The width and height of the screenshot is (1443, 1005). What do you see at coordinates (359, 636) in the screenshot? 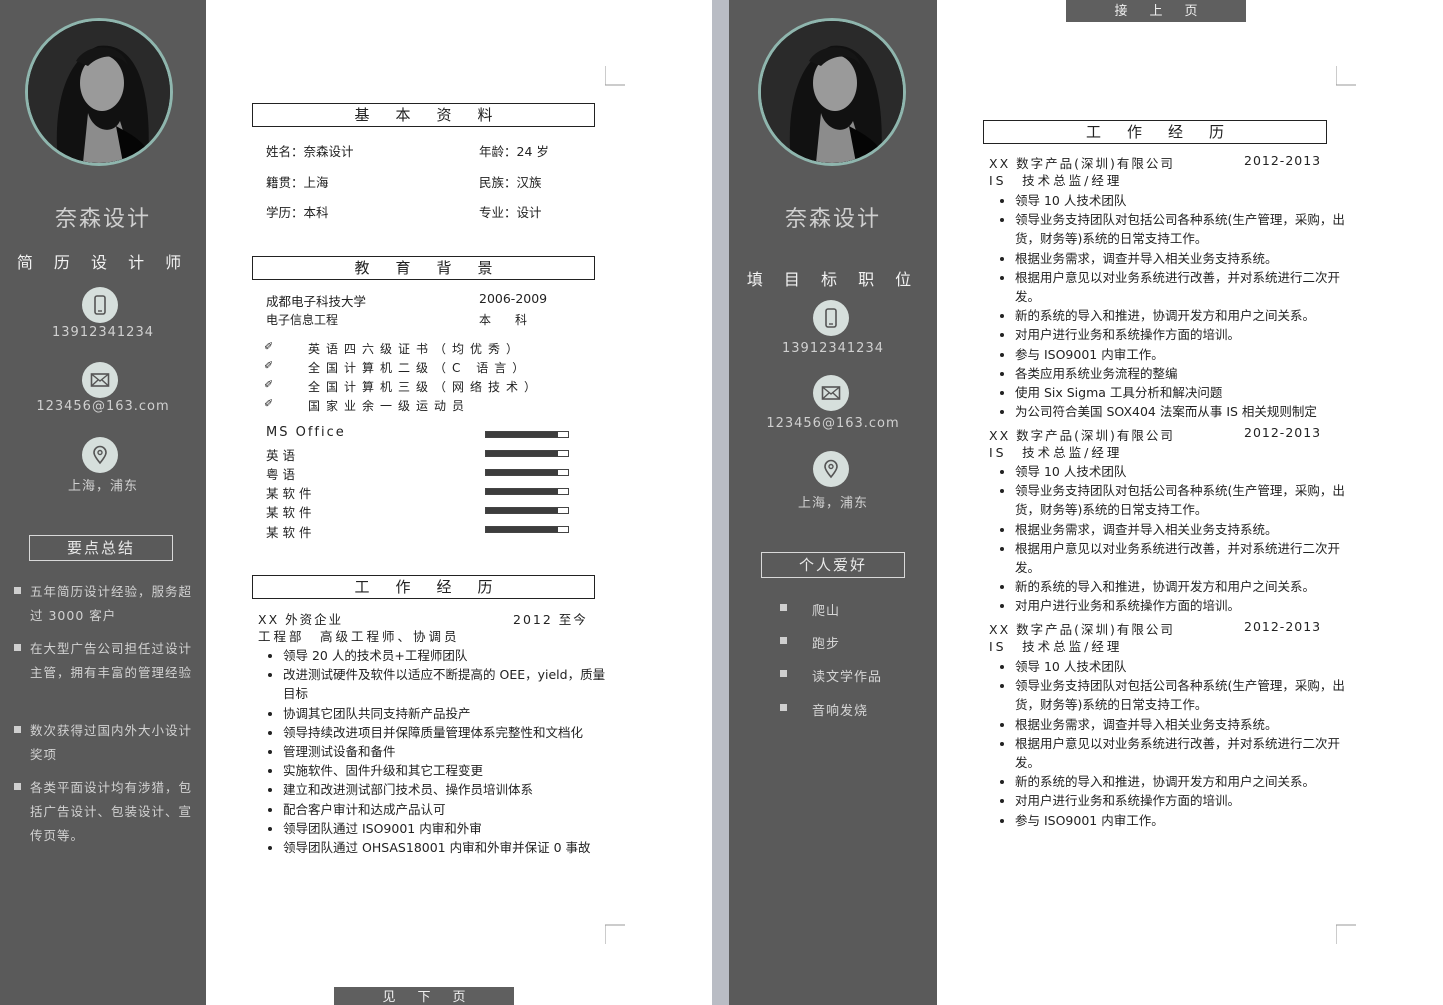
I see `work-position: 工程部 高级工程师、协调员` at bounding box center [359, 636].